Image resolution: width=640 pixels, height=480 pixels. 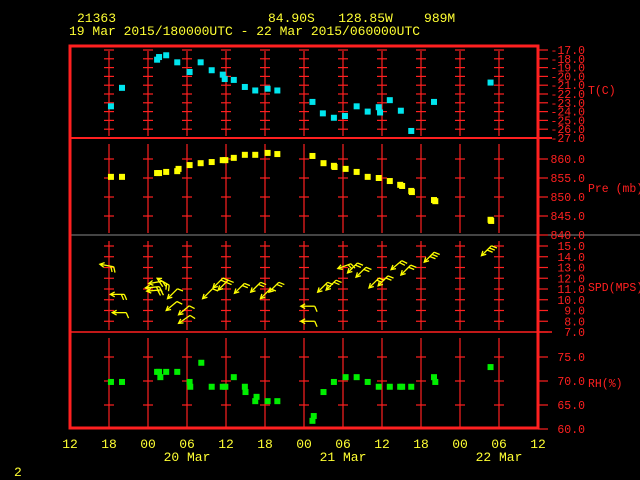 What do you see at coordinates (571, 358) in the screenshot?
I see `axis-tick-label: 75.0` at bounding box center [571, 358].